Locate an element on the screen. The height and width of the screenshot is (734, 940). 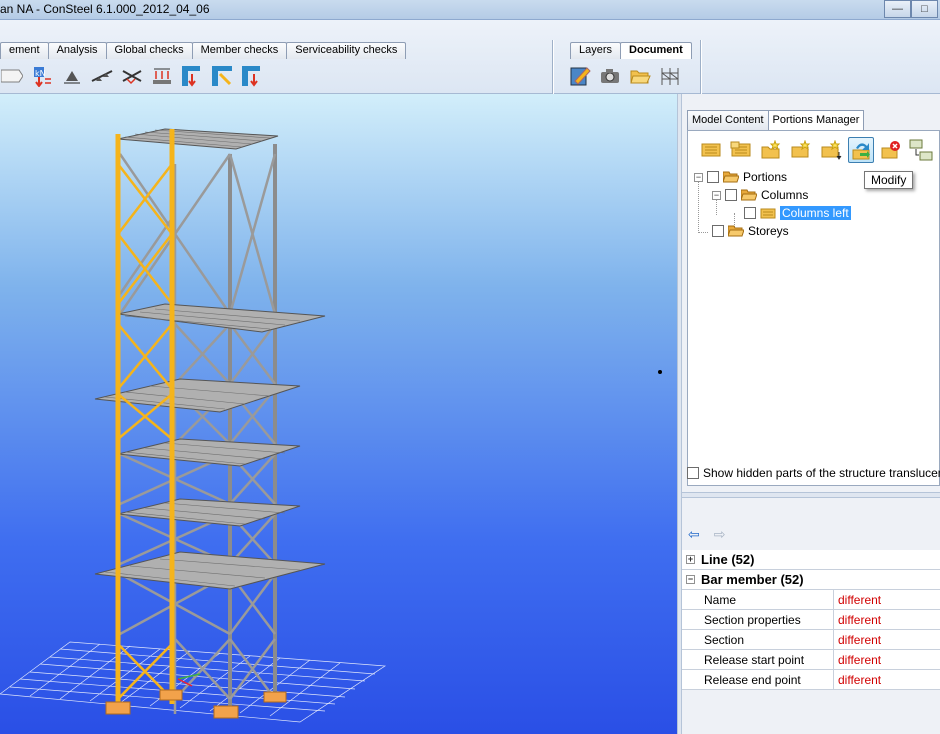
svg-text: kN is located at coordinates (40, 73).